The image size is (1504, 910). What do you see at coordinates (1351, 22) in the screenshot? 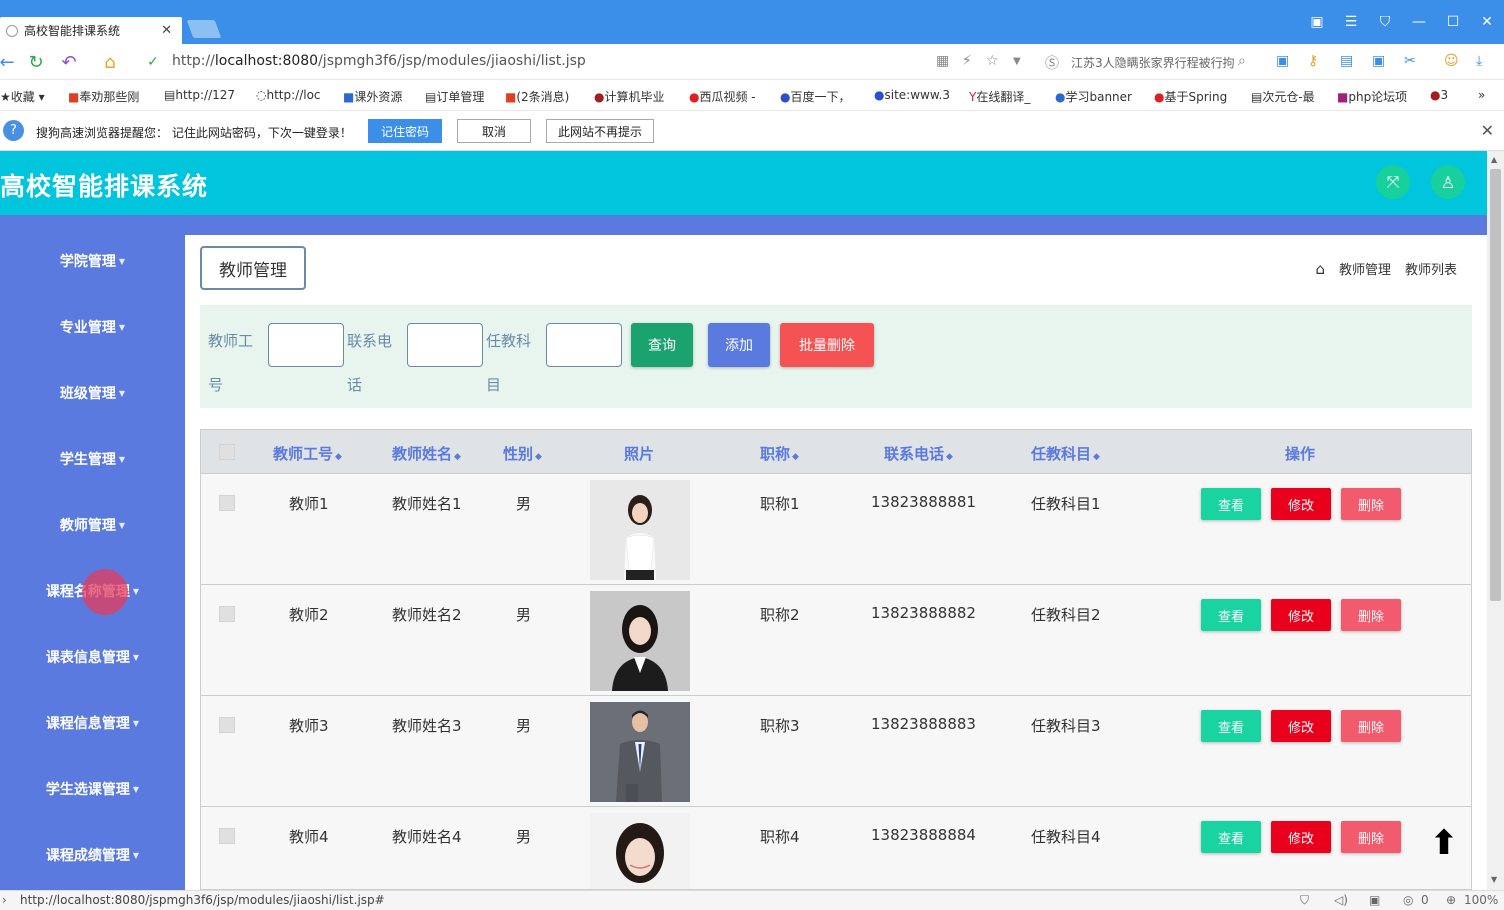
I see `menu-icon: ☰` at bounding box center [1351, 22].